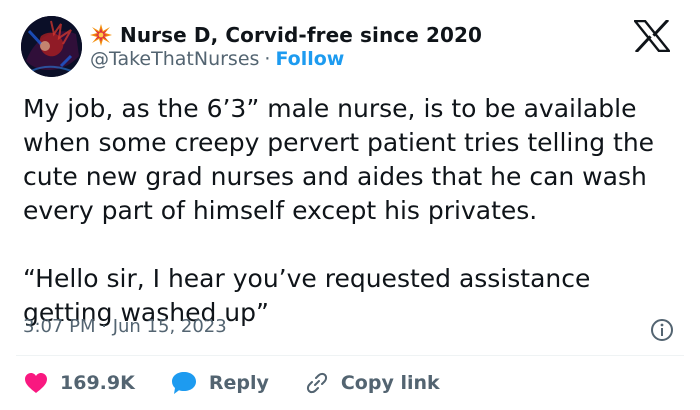 The width and height of the screenshot is (700, 410). Describe the element at coordinates (97, 383) in the screenshot. I see `like-count: 169.9K` at that location.